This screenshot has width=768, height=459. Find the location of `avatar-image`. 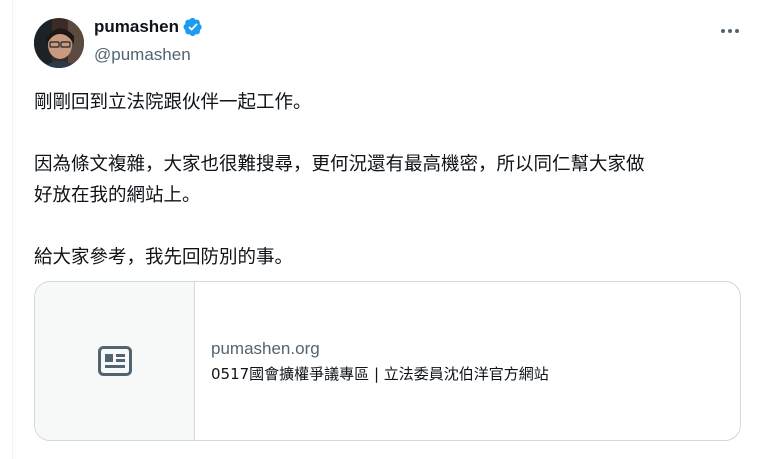

avatar-image is located at coordinates (59, 43).